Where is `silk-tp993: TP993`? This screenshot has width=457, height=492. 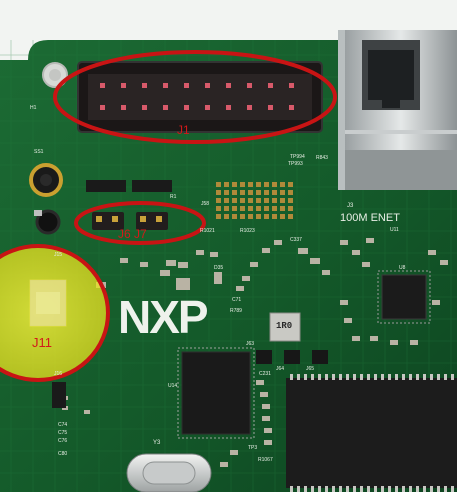
silk-tp993: TP993 is located at coordinates (295, 164).